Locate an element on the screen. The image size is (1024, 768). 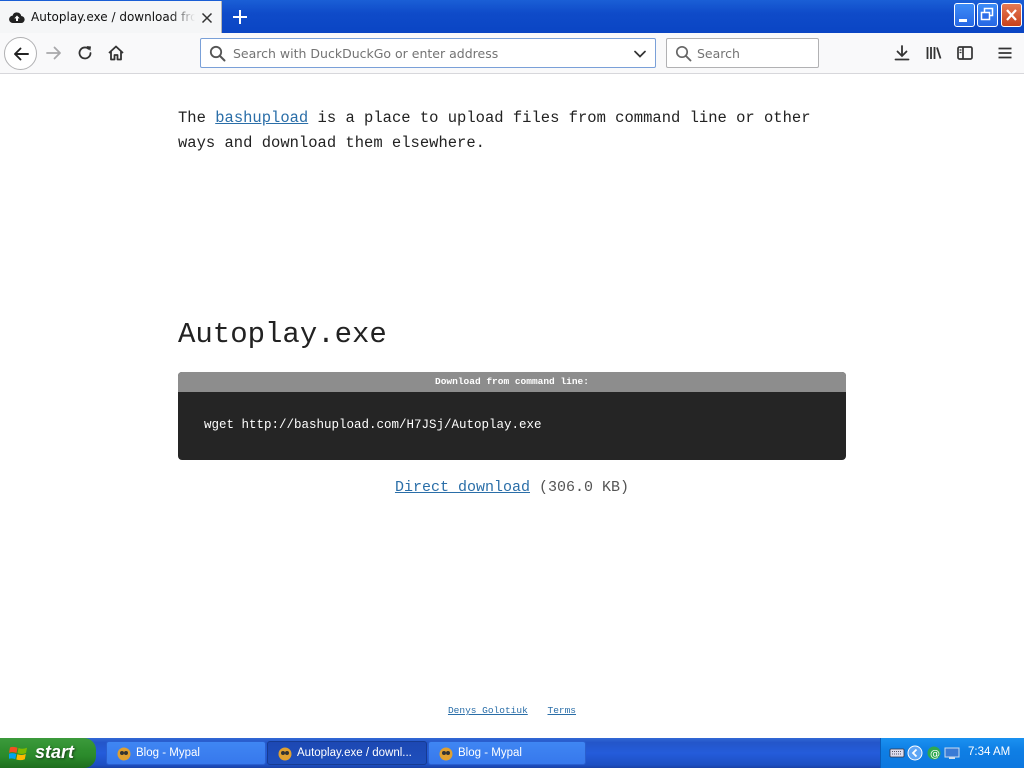
footer: Denys Golotiuk Terms is located at coordinates (512, 710).